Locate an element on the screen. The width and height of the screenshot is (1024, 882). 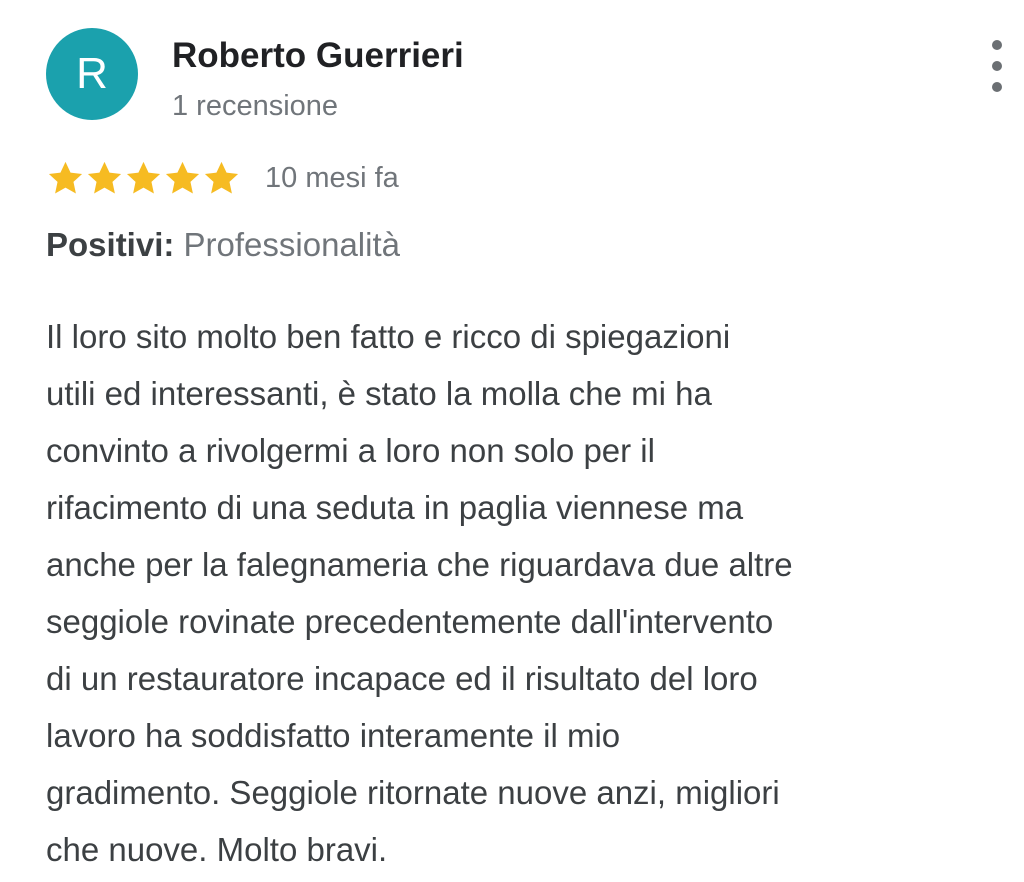
review-line: che nuove. Molto bravi. is located at coordinates (217, 849).